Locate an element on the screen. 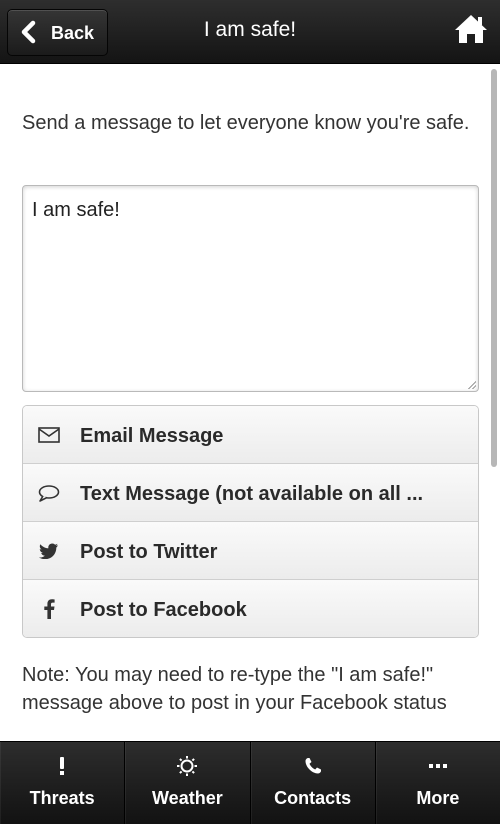  twitter-icon is located at coordinates (49, 551).